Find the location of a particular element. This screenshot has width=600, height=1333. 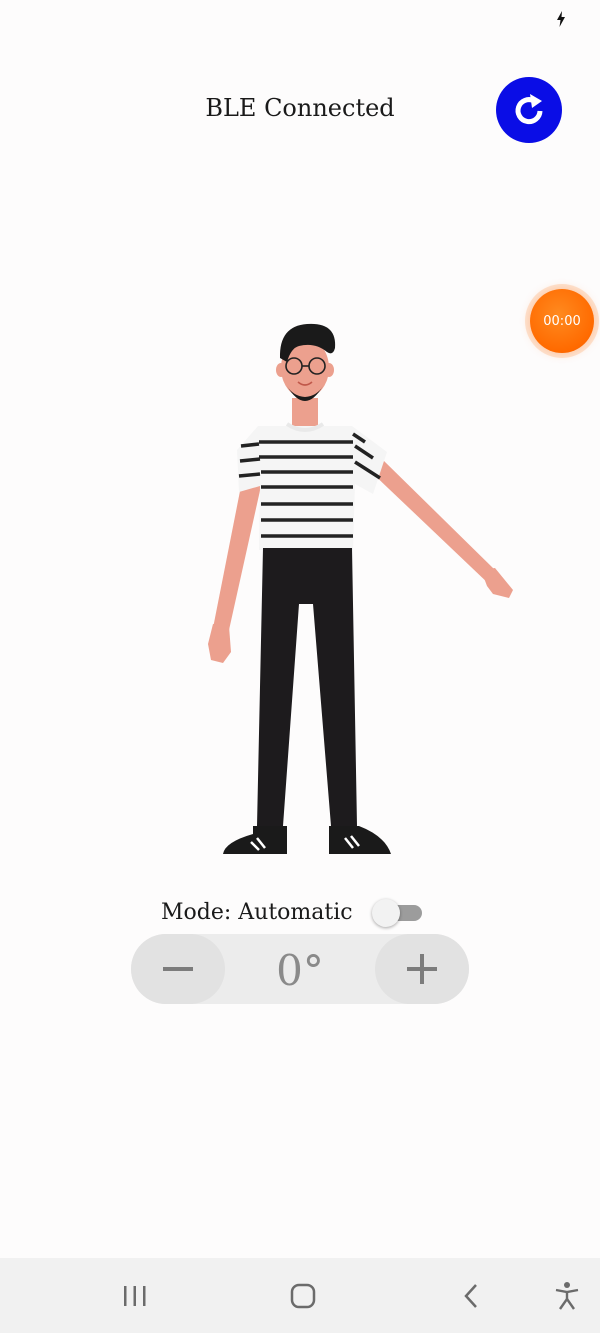

mode-row: Mode: Automatic is located at coordinates (300, 913).